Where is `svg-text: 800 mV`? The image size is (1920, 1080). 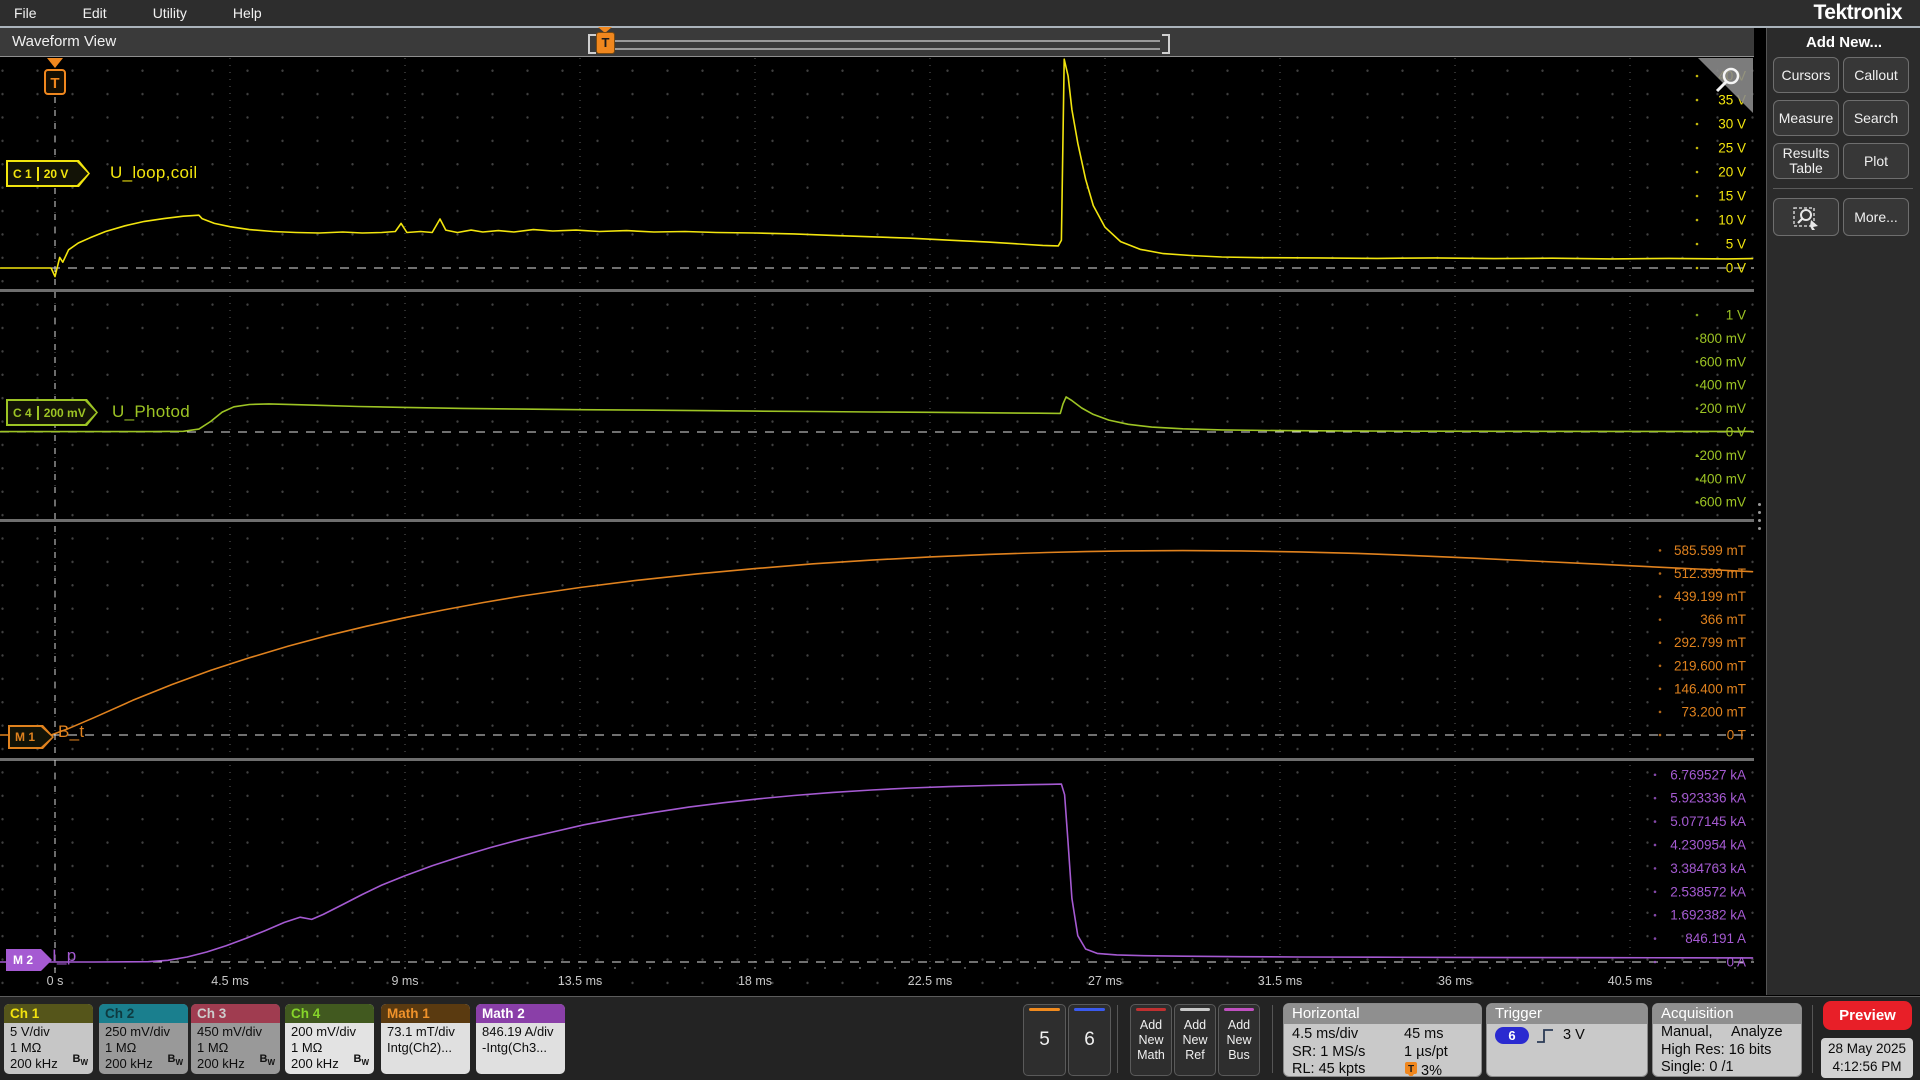
svg-text: 800 mV is located at coordinates (1722, 338).